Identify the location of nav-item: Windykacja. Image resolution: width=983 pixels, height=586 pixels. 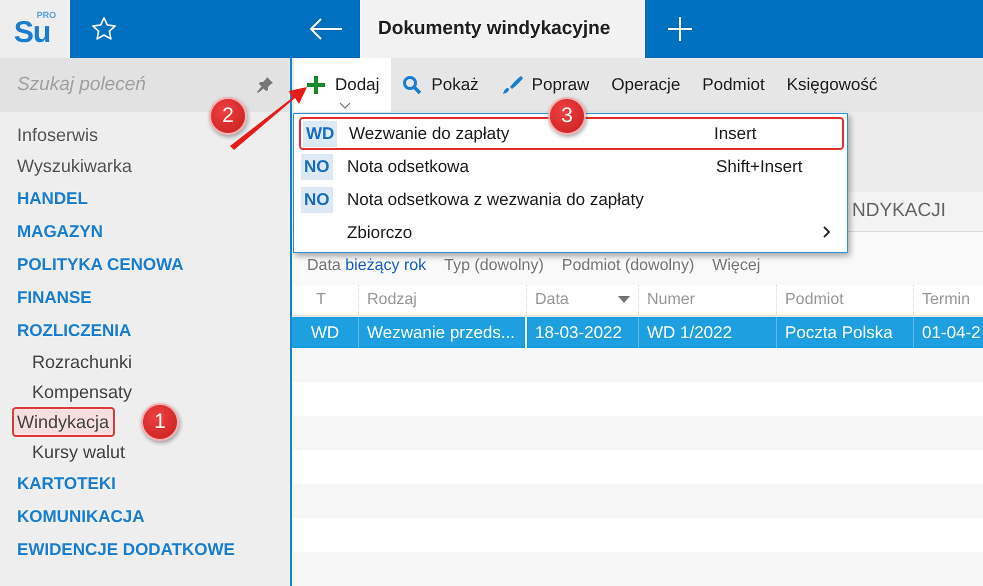
(64, 422).